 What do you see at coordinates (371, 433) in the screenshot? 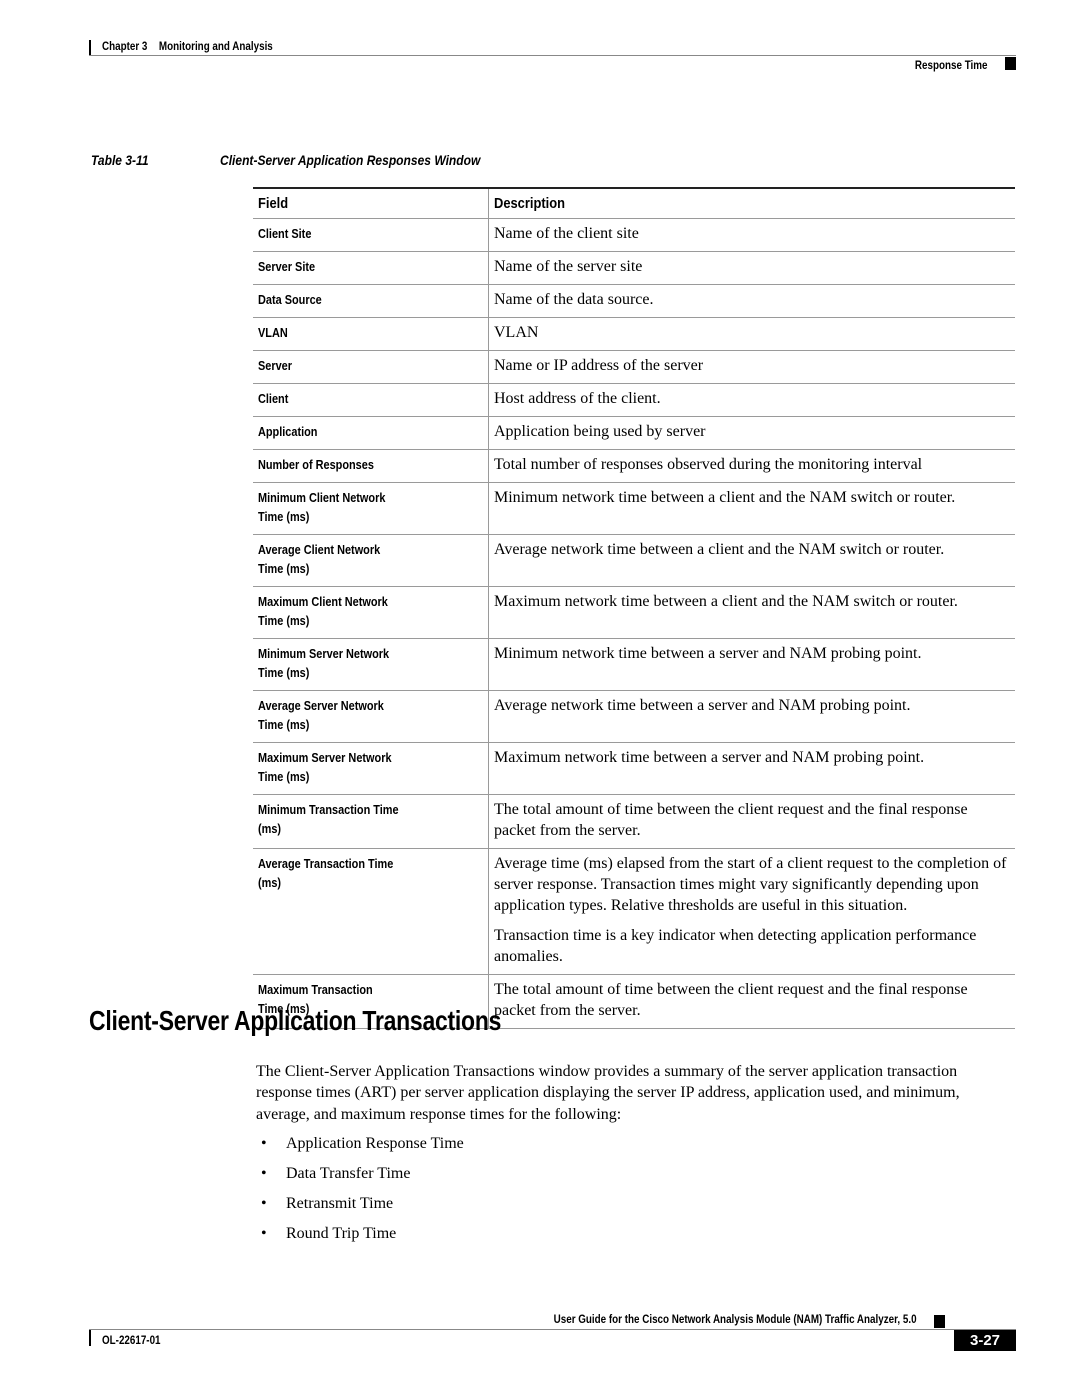
I see `field-cell: Application` at bounding box center [371, 433].